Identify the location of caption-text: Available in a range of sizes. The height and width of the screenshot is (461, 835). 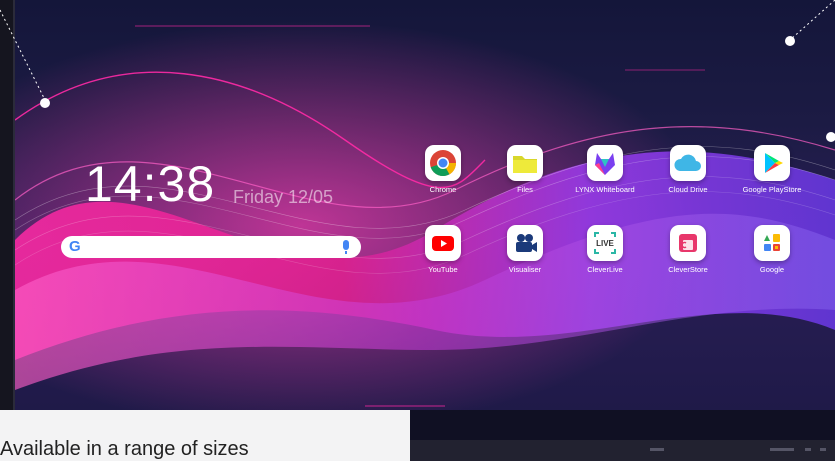
(124, 449).